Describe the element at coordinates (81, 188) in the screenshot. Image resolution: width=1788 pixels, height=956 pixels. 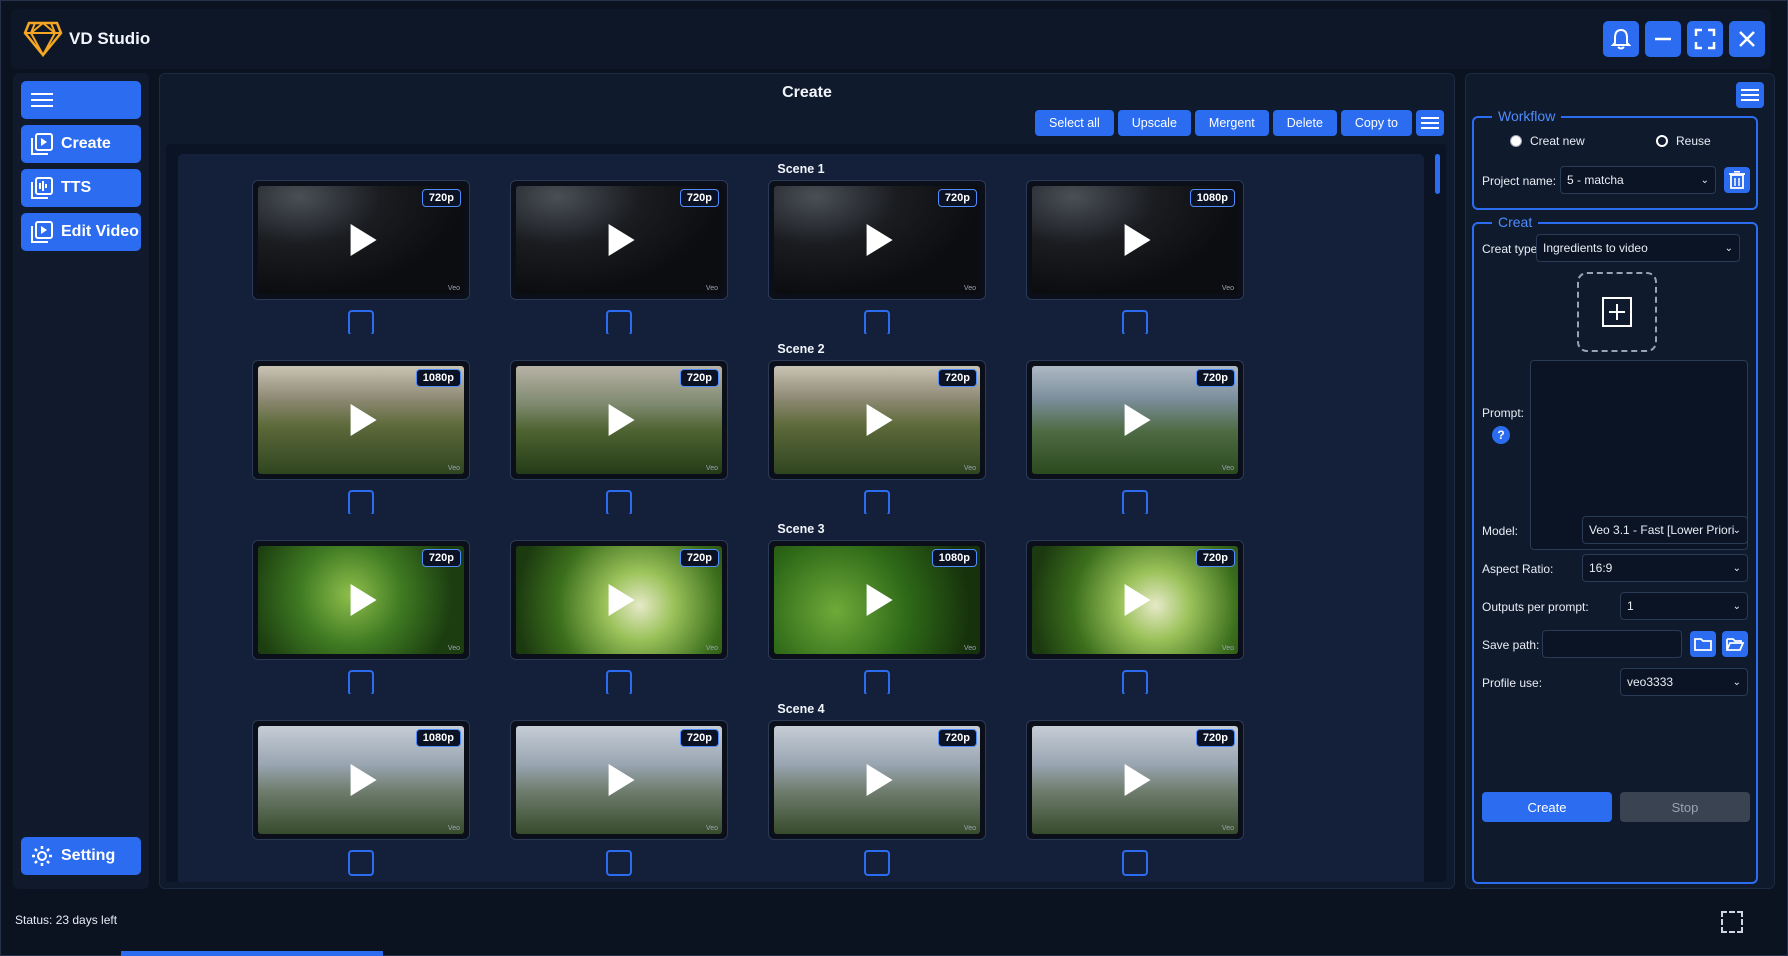
I see `sidebar-item-tts: TTS` at that location.